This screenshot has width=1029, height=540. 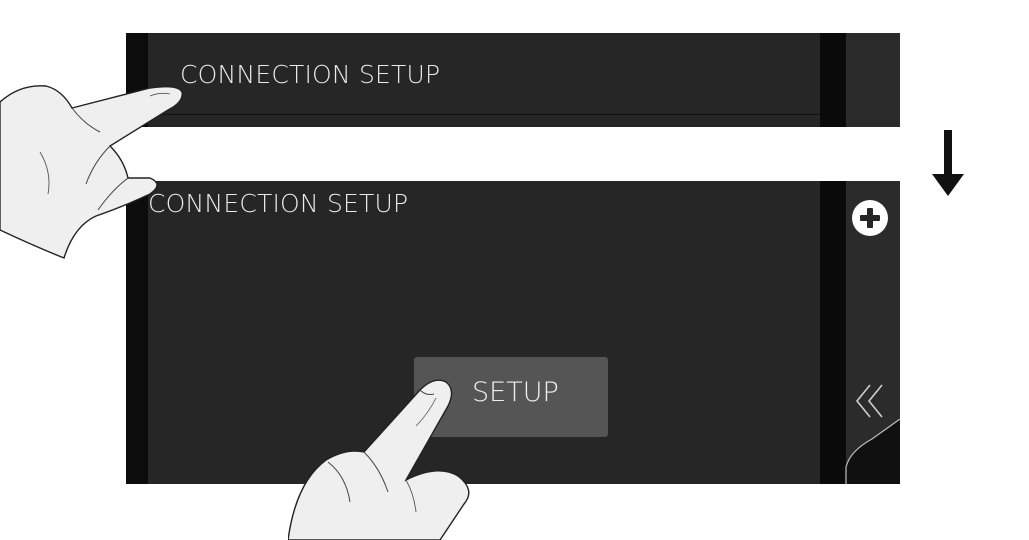 What do you see at coordinates (871, 401) in the screenshot?
I see `double-chevron-left-icon` at bounding box center [871, 401].